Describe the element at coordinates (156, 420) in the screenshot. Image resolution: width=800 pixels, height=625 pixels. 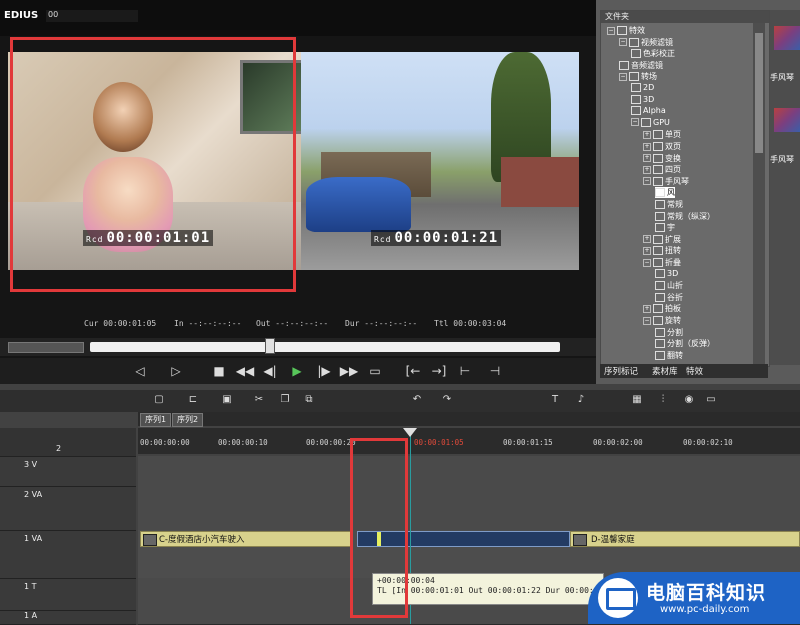
I see `tab-sequence-1: 序列1` at that location.